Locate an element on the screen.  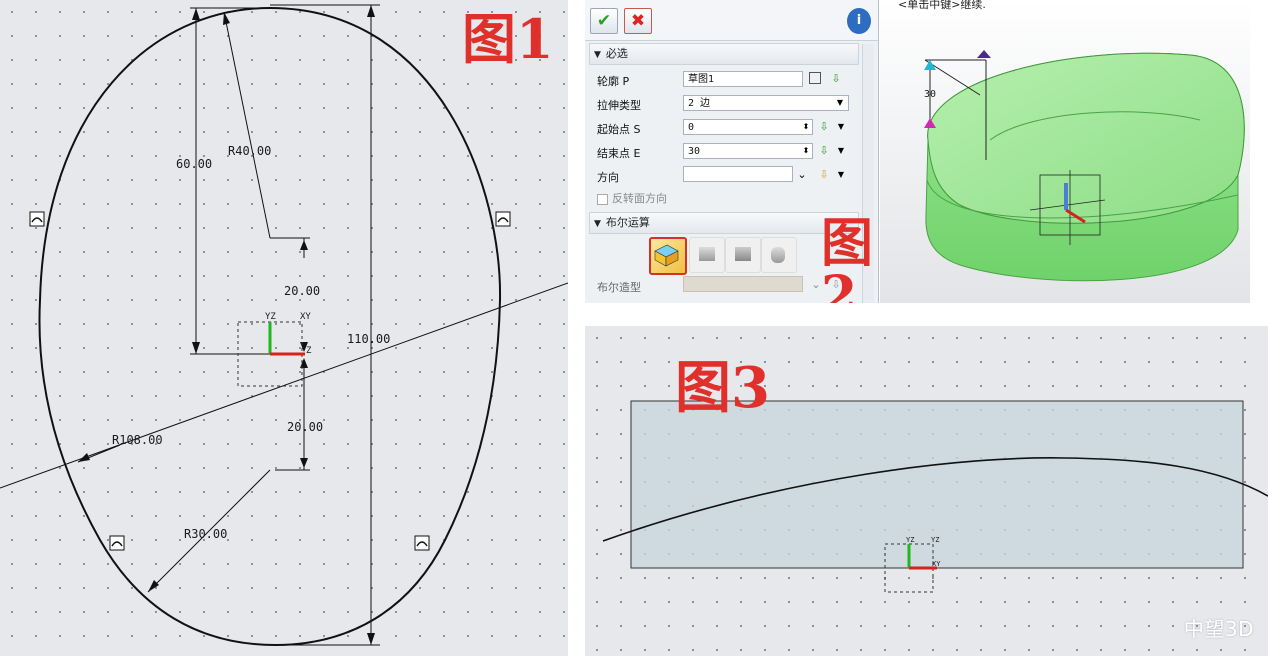
info-icon: i is located at coordinates (859, 20).